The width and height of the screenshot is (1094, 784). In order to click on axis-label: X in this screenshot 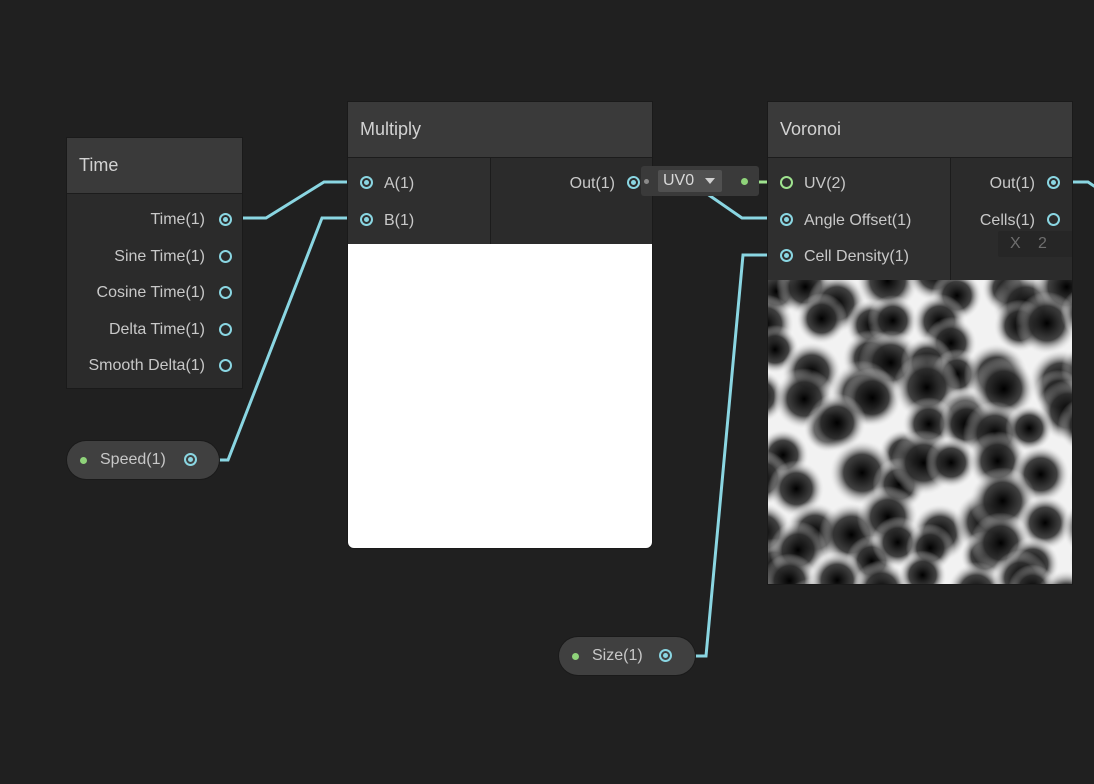, I will do `click(1015, 243)`.